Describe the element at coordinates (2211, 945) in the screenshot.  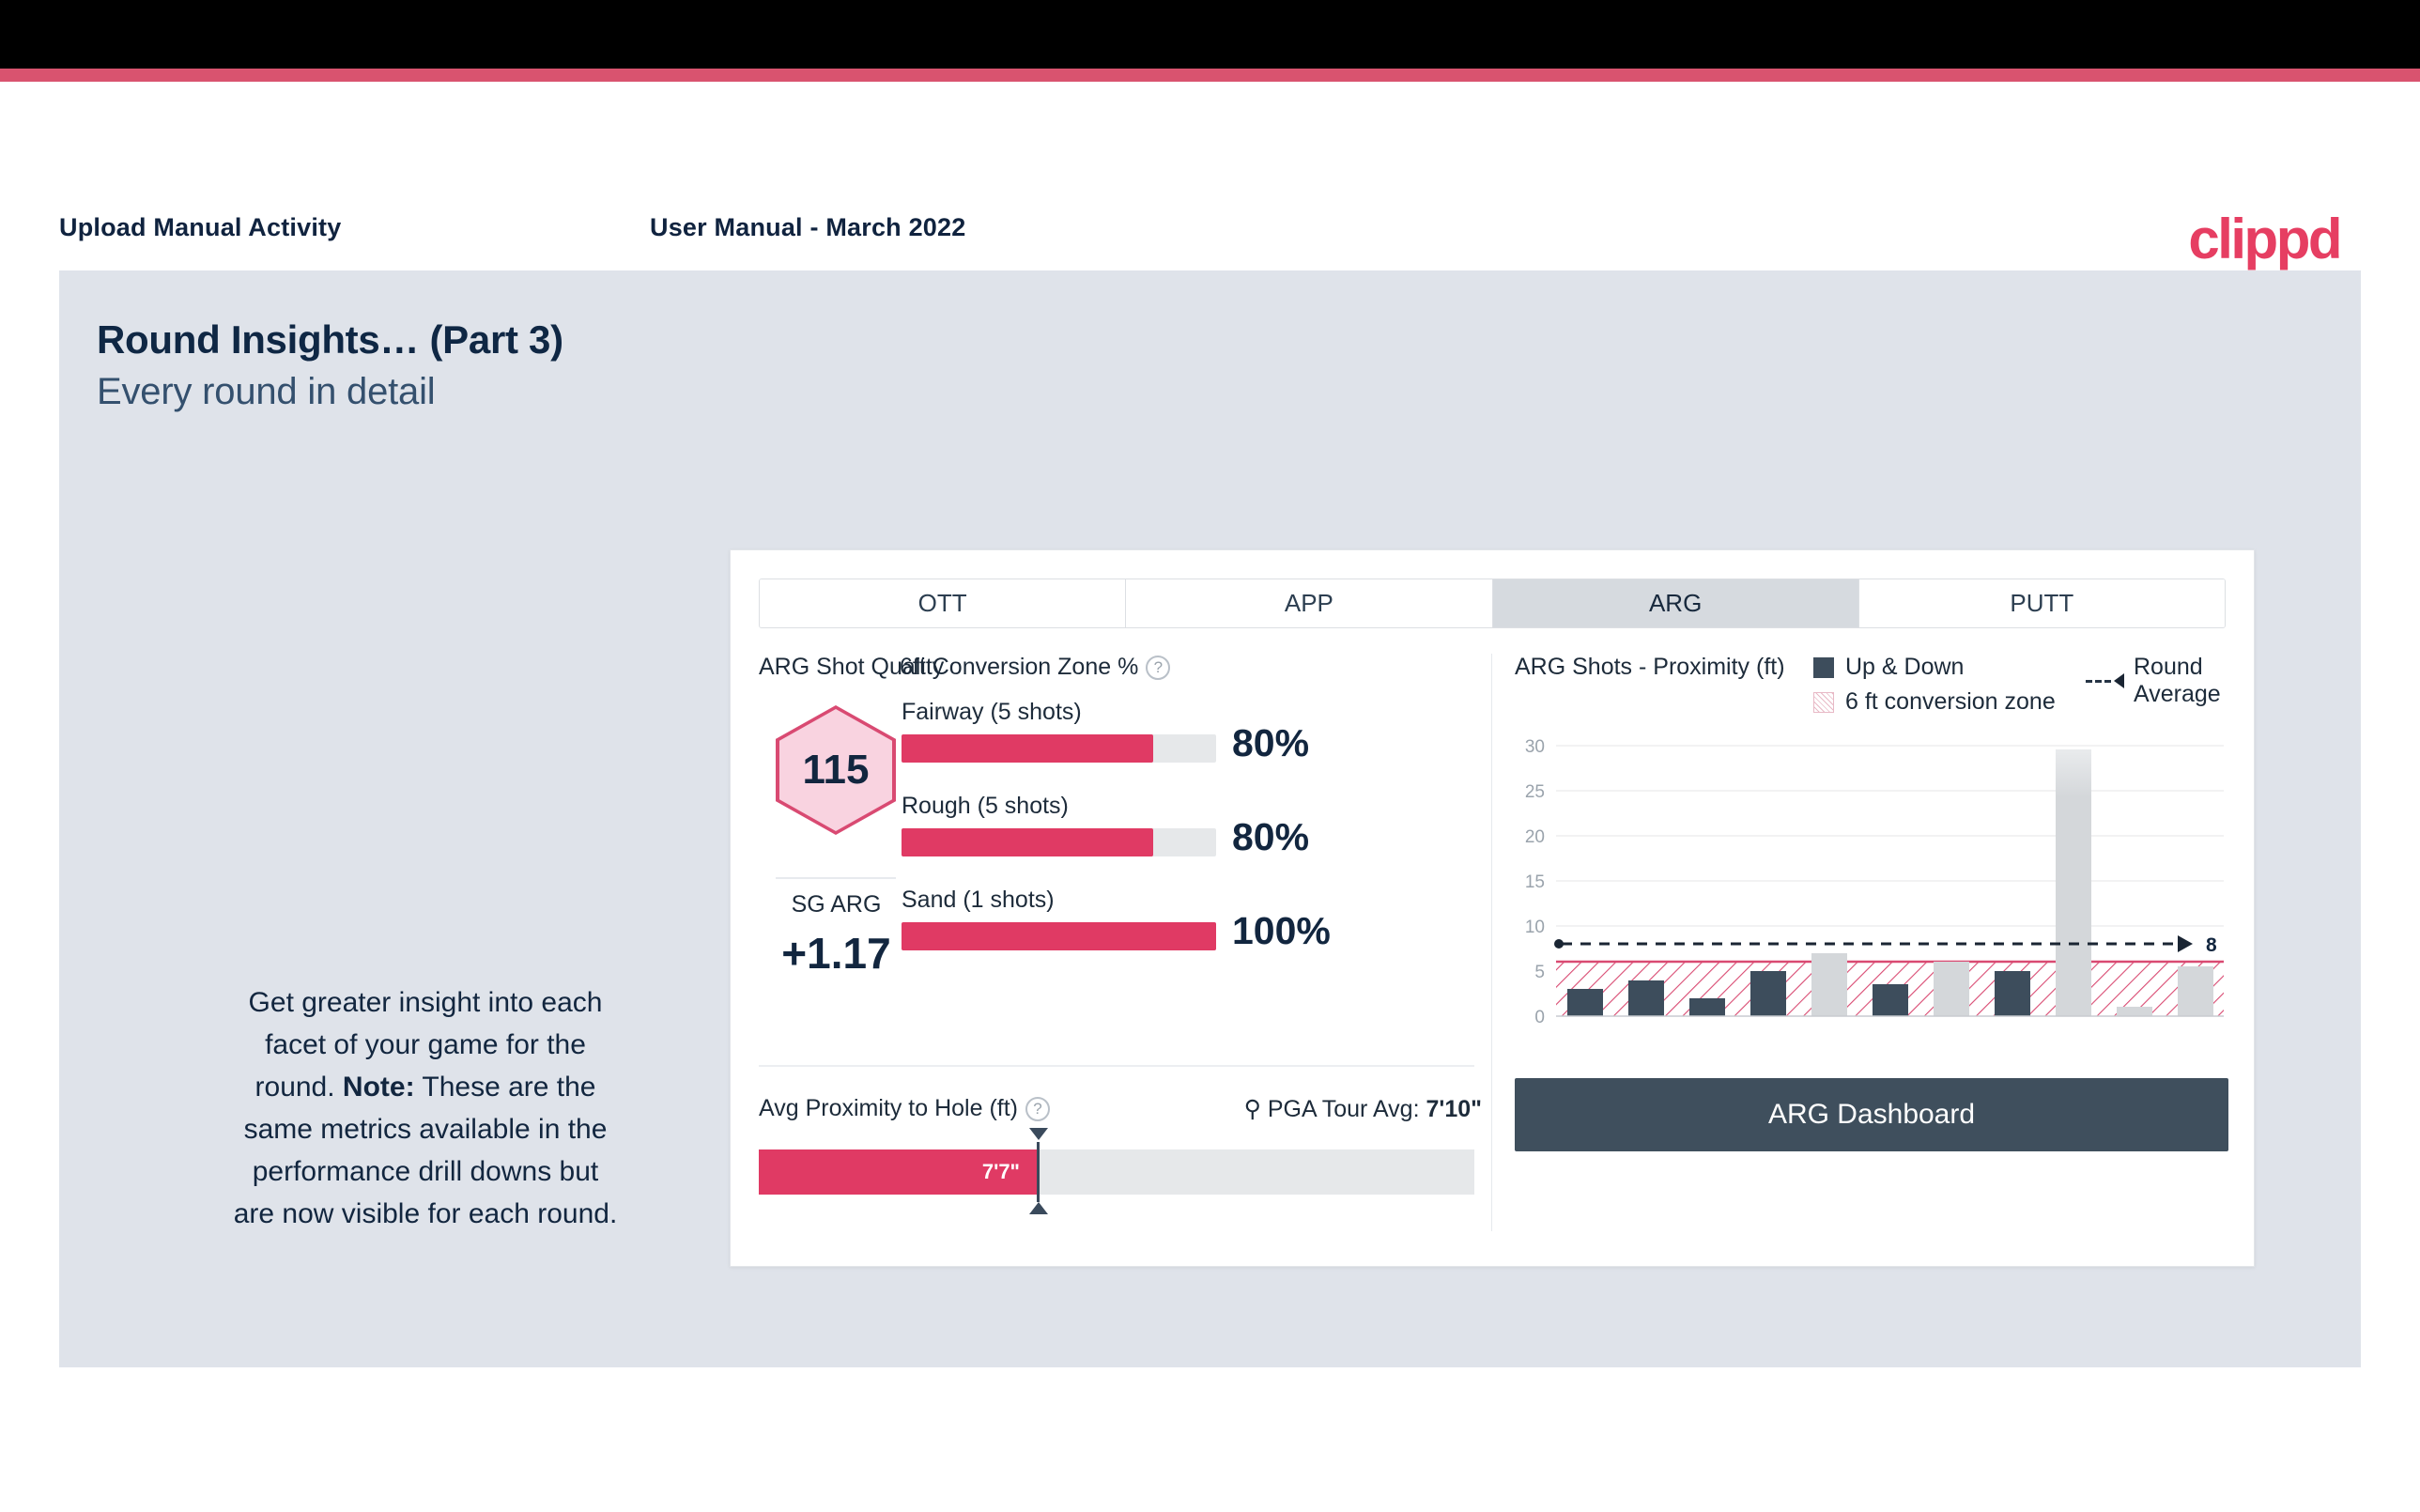
I see `svg-text: 8` at that location.